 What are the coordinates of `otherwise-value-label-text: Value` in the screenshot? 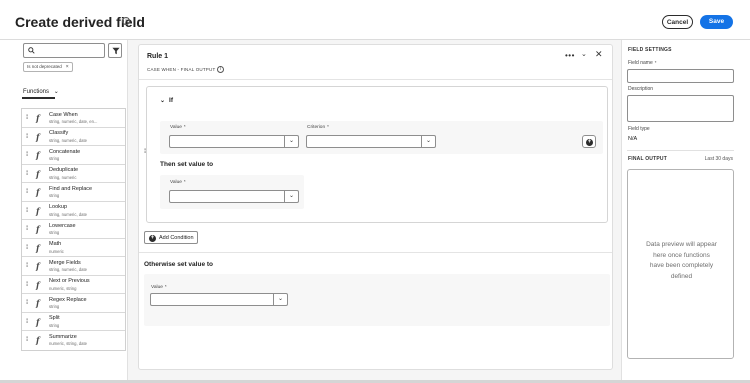 It's located at (157, 287).